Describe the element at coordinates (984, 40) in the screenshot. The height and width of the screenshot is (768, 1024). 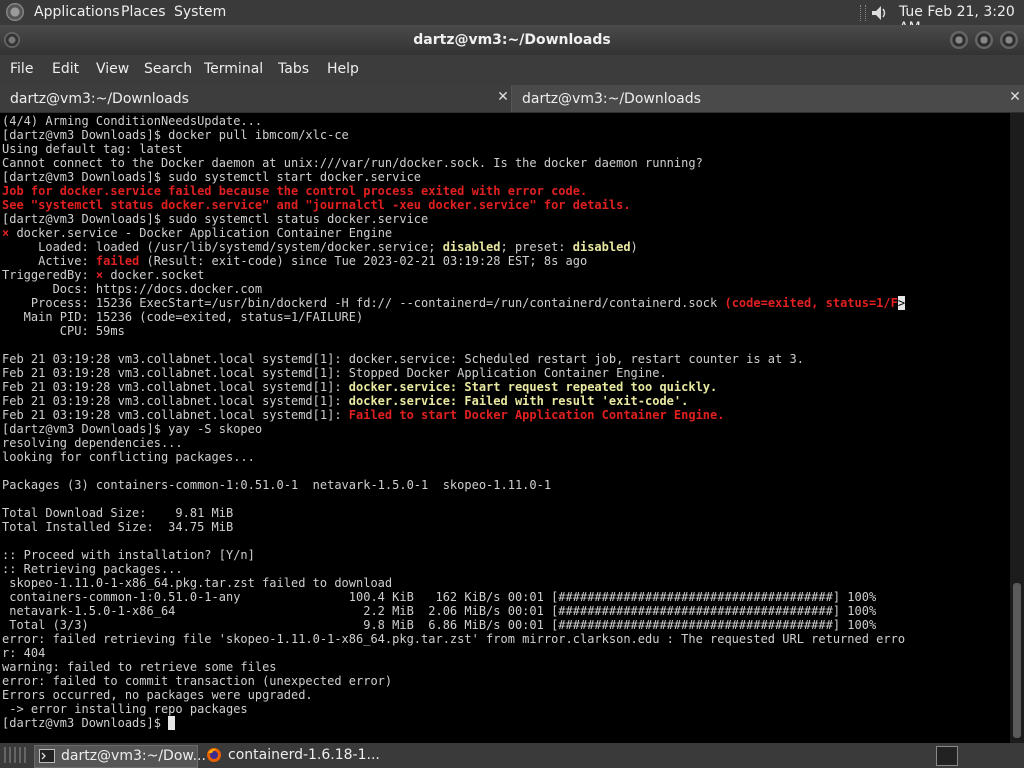
I see `maximize-button` at that location.